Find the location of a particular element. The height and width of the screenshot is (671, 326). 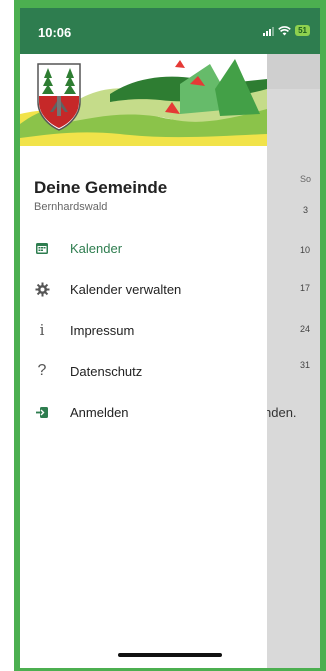

menu-item-anmelden: Anmelden is located at coordinates (143, 412).